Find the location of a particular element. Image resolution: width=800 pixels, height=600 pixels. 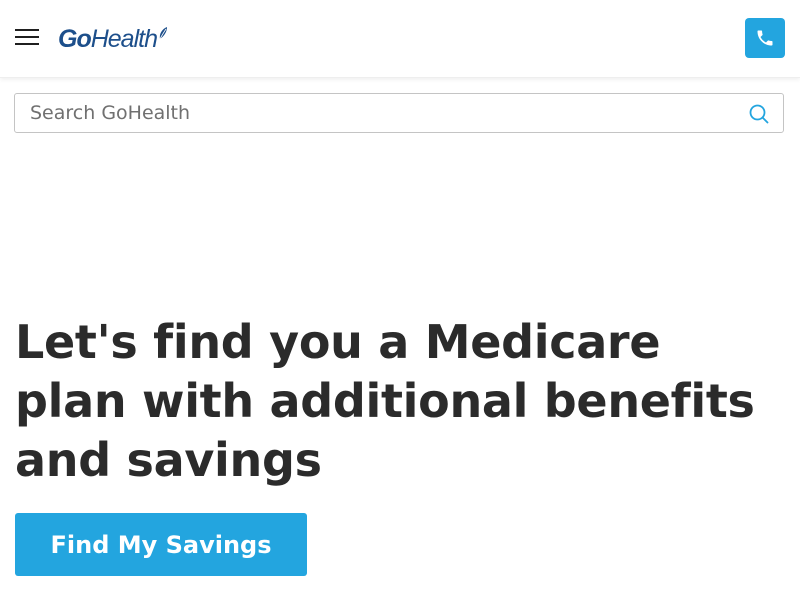

gohealth-logo: Go Health is located at coordinates (113, 39).